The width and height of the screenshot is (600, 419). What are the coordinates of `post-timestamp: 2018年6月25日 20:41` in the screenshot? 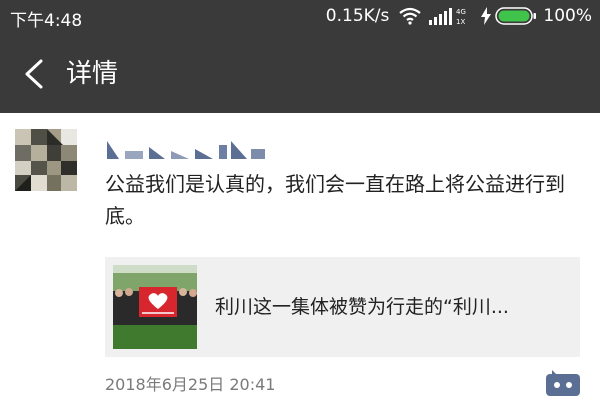 It's located at (190, 384).